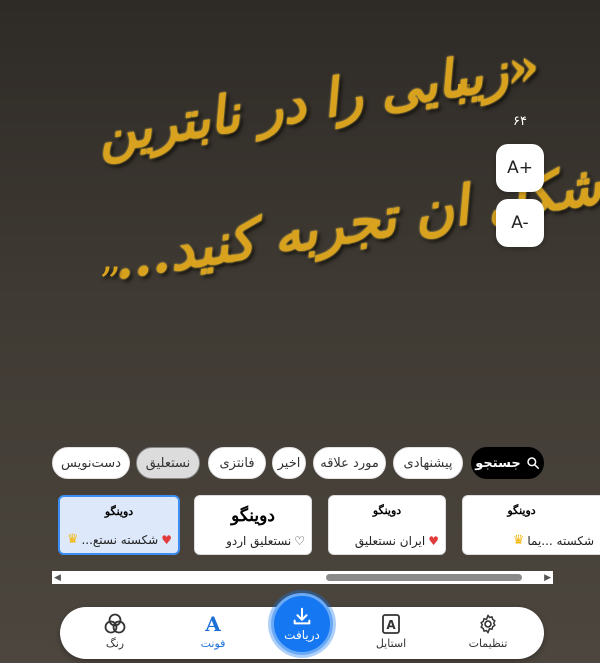 This screenshot has height=663, width=600. Describe the element at coordinates (498, 463) in the screenshot. I see `search-chip-label: جستجو` at that location.